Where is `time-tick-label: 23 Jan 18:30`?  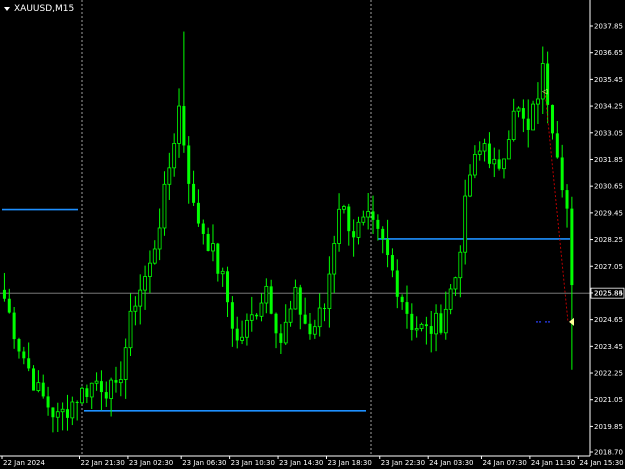
time-tick-label: 23 Jan 18:30 is located at coordinates (349, 463).